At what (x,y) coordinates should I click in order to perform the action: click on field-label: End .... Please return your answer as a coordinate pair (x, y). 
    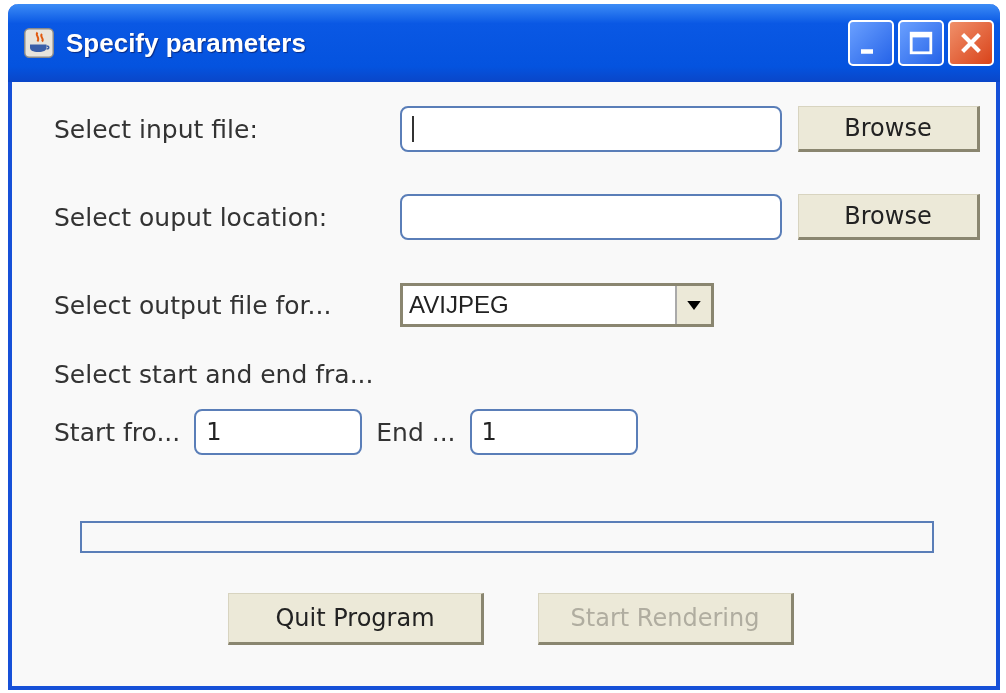
    Looking at the image, I should click on (416, 432).